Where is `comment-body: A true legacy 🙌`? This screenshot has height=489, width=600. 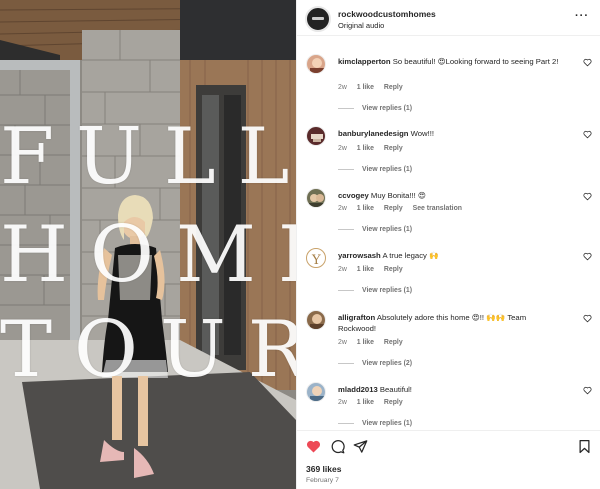
comment-body: A true legacy 🙌 is located at coordinates (410, 255).